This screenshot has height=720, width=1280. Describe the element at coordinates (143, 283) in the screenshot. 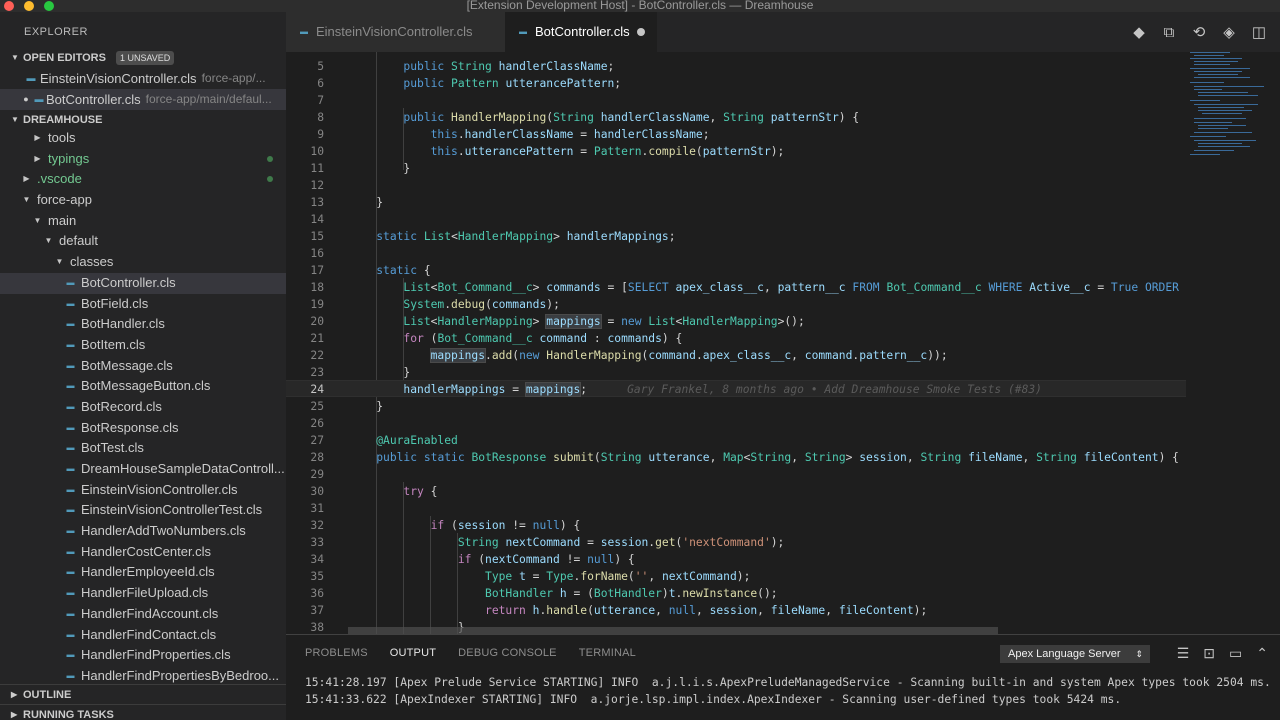

I see `tree-file: ▬ BotController.cls` at that location.